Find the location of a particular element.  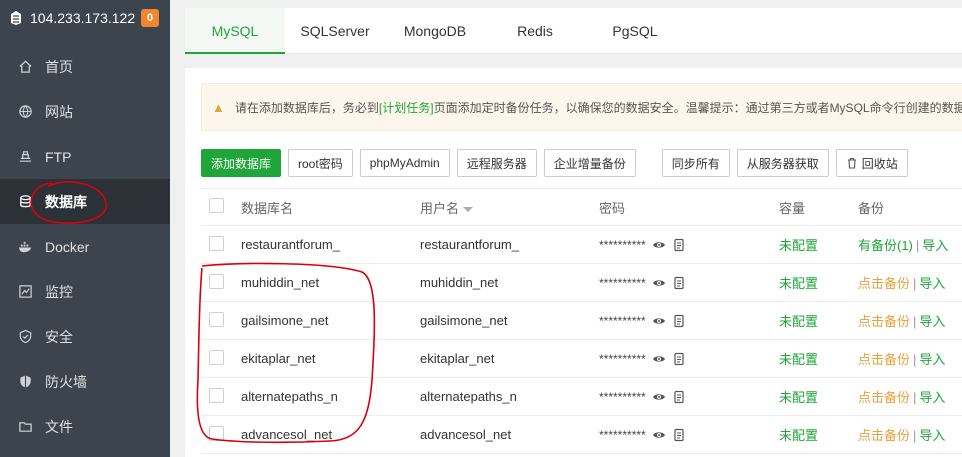

header-username-label: 用户名 is located at coordinates (440, 208).